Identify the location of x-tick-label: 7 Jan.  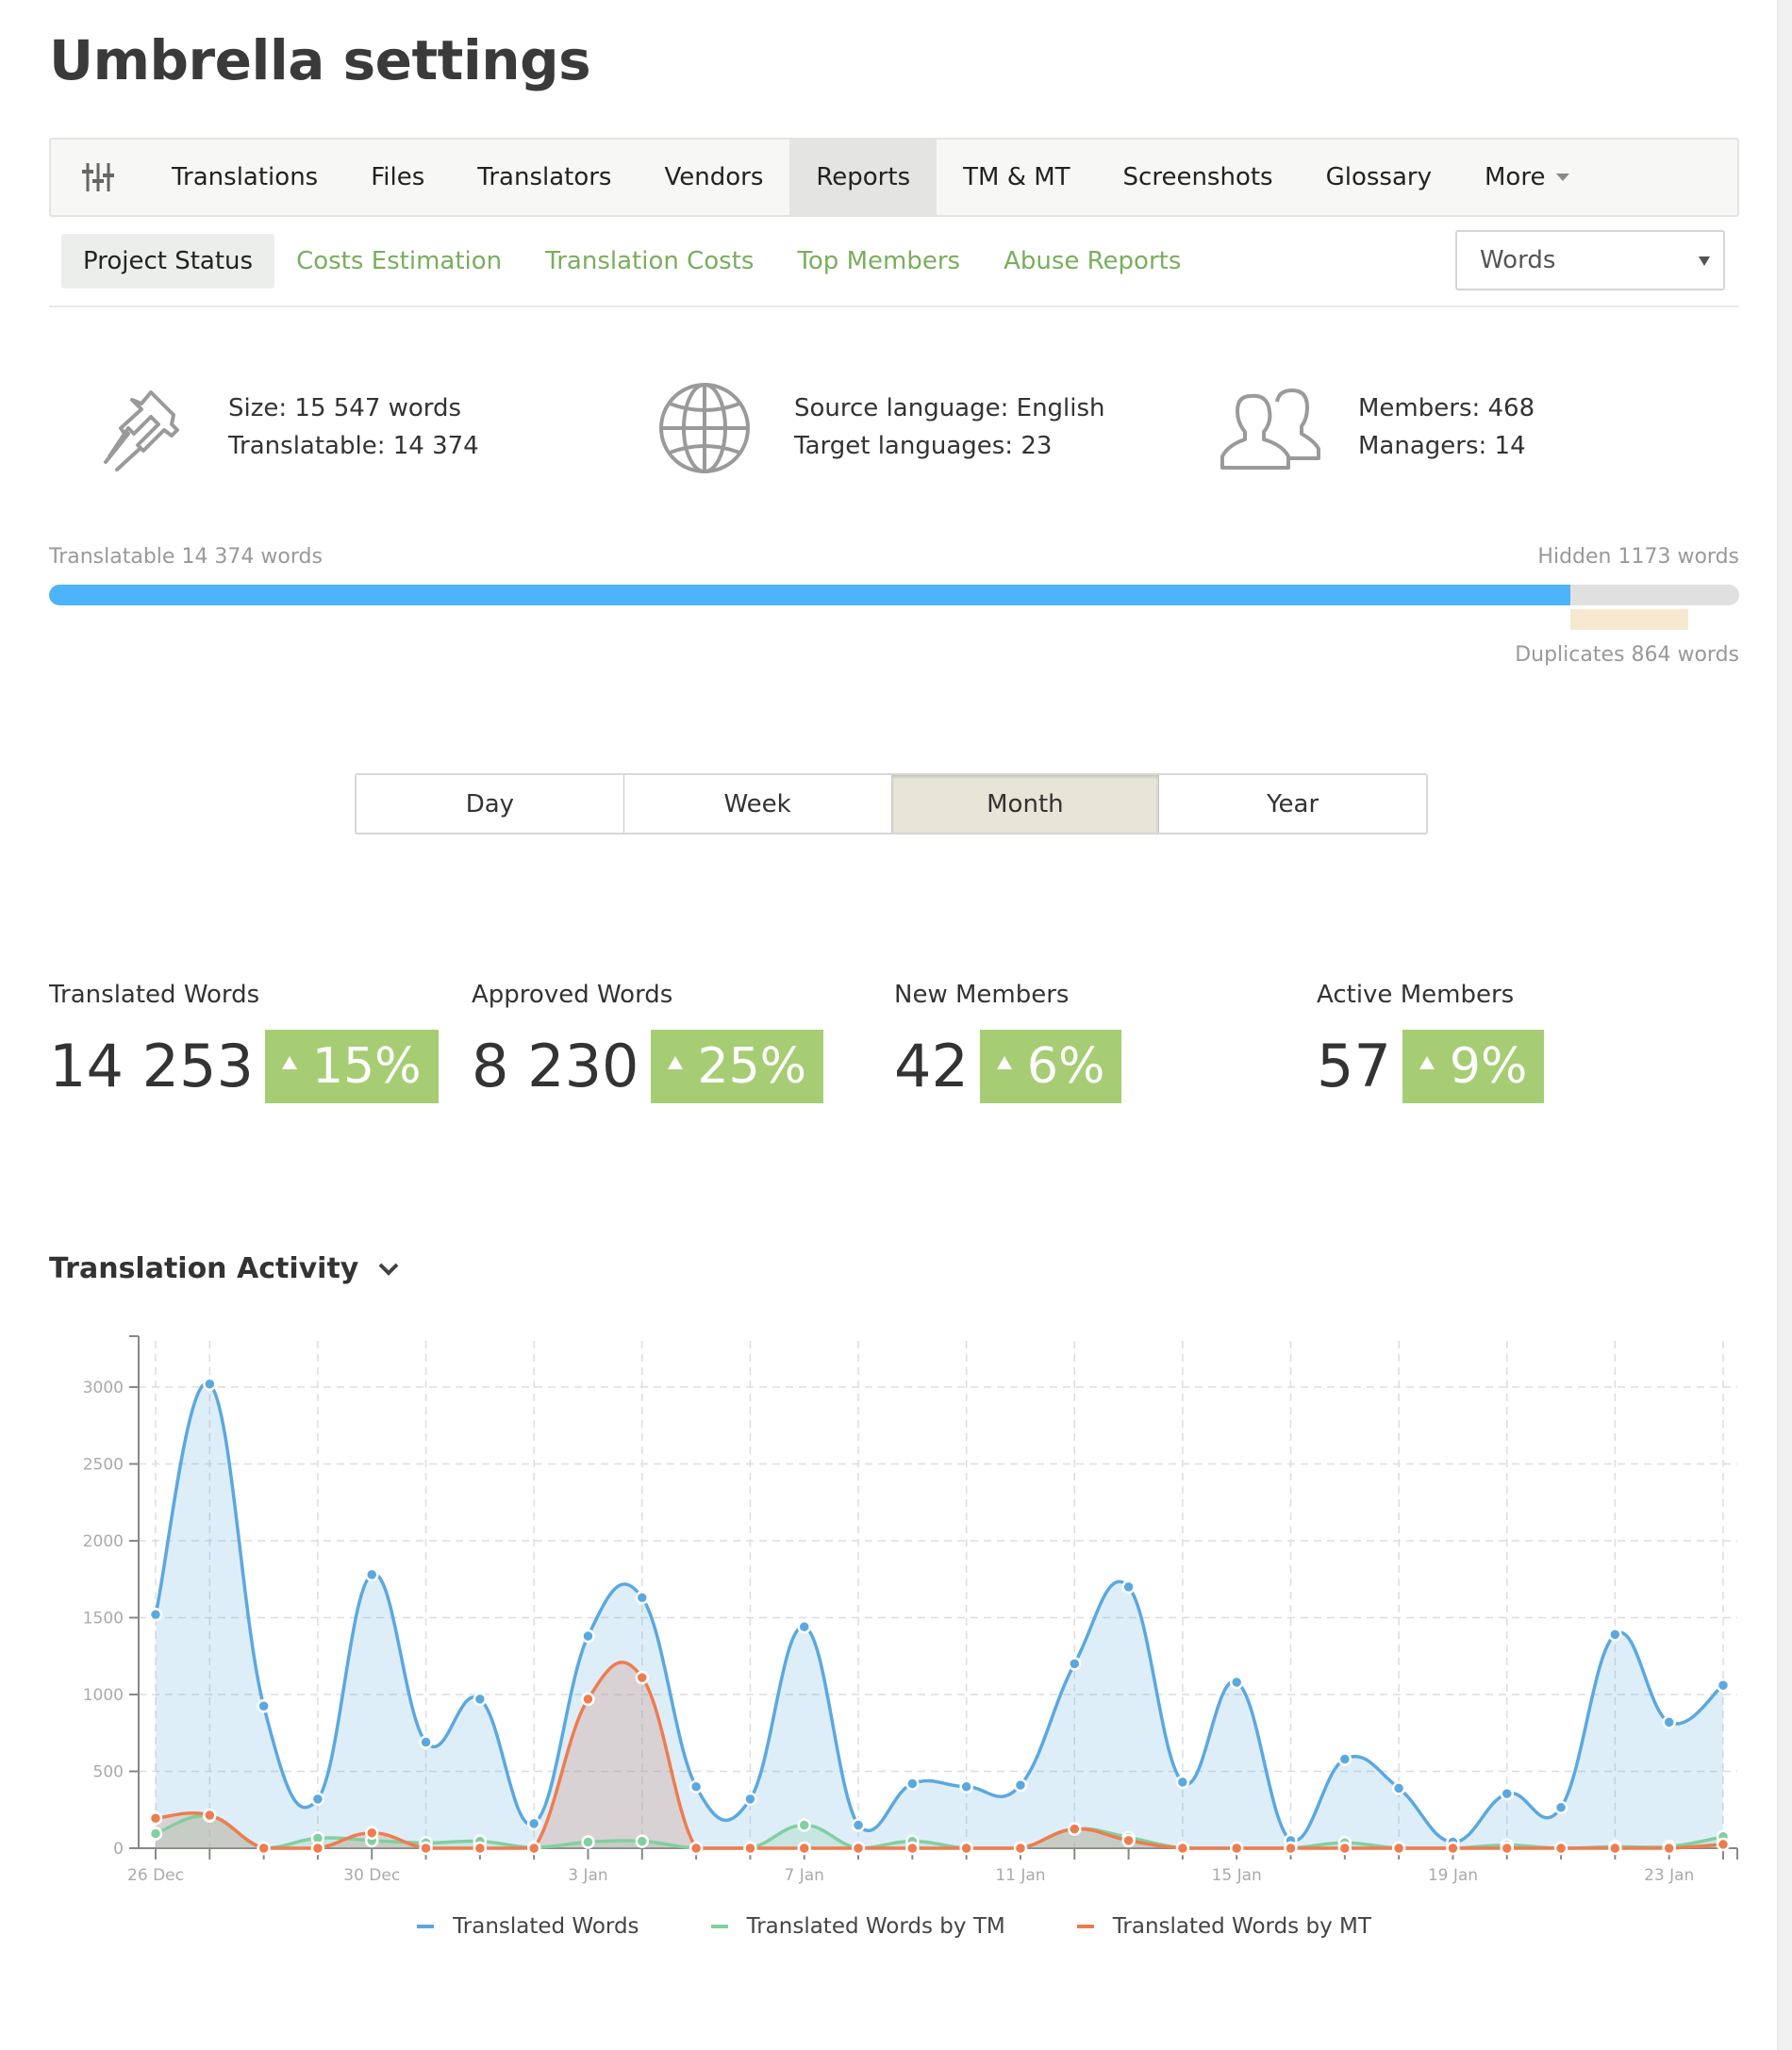
(805, 1875).